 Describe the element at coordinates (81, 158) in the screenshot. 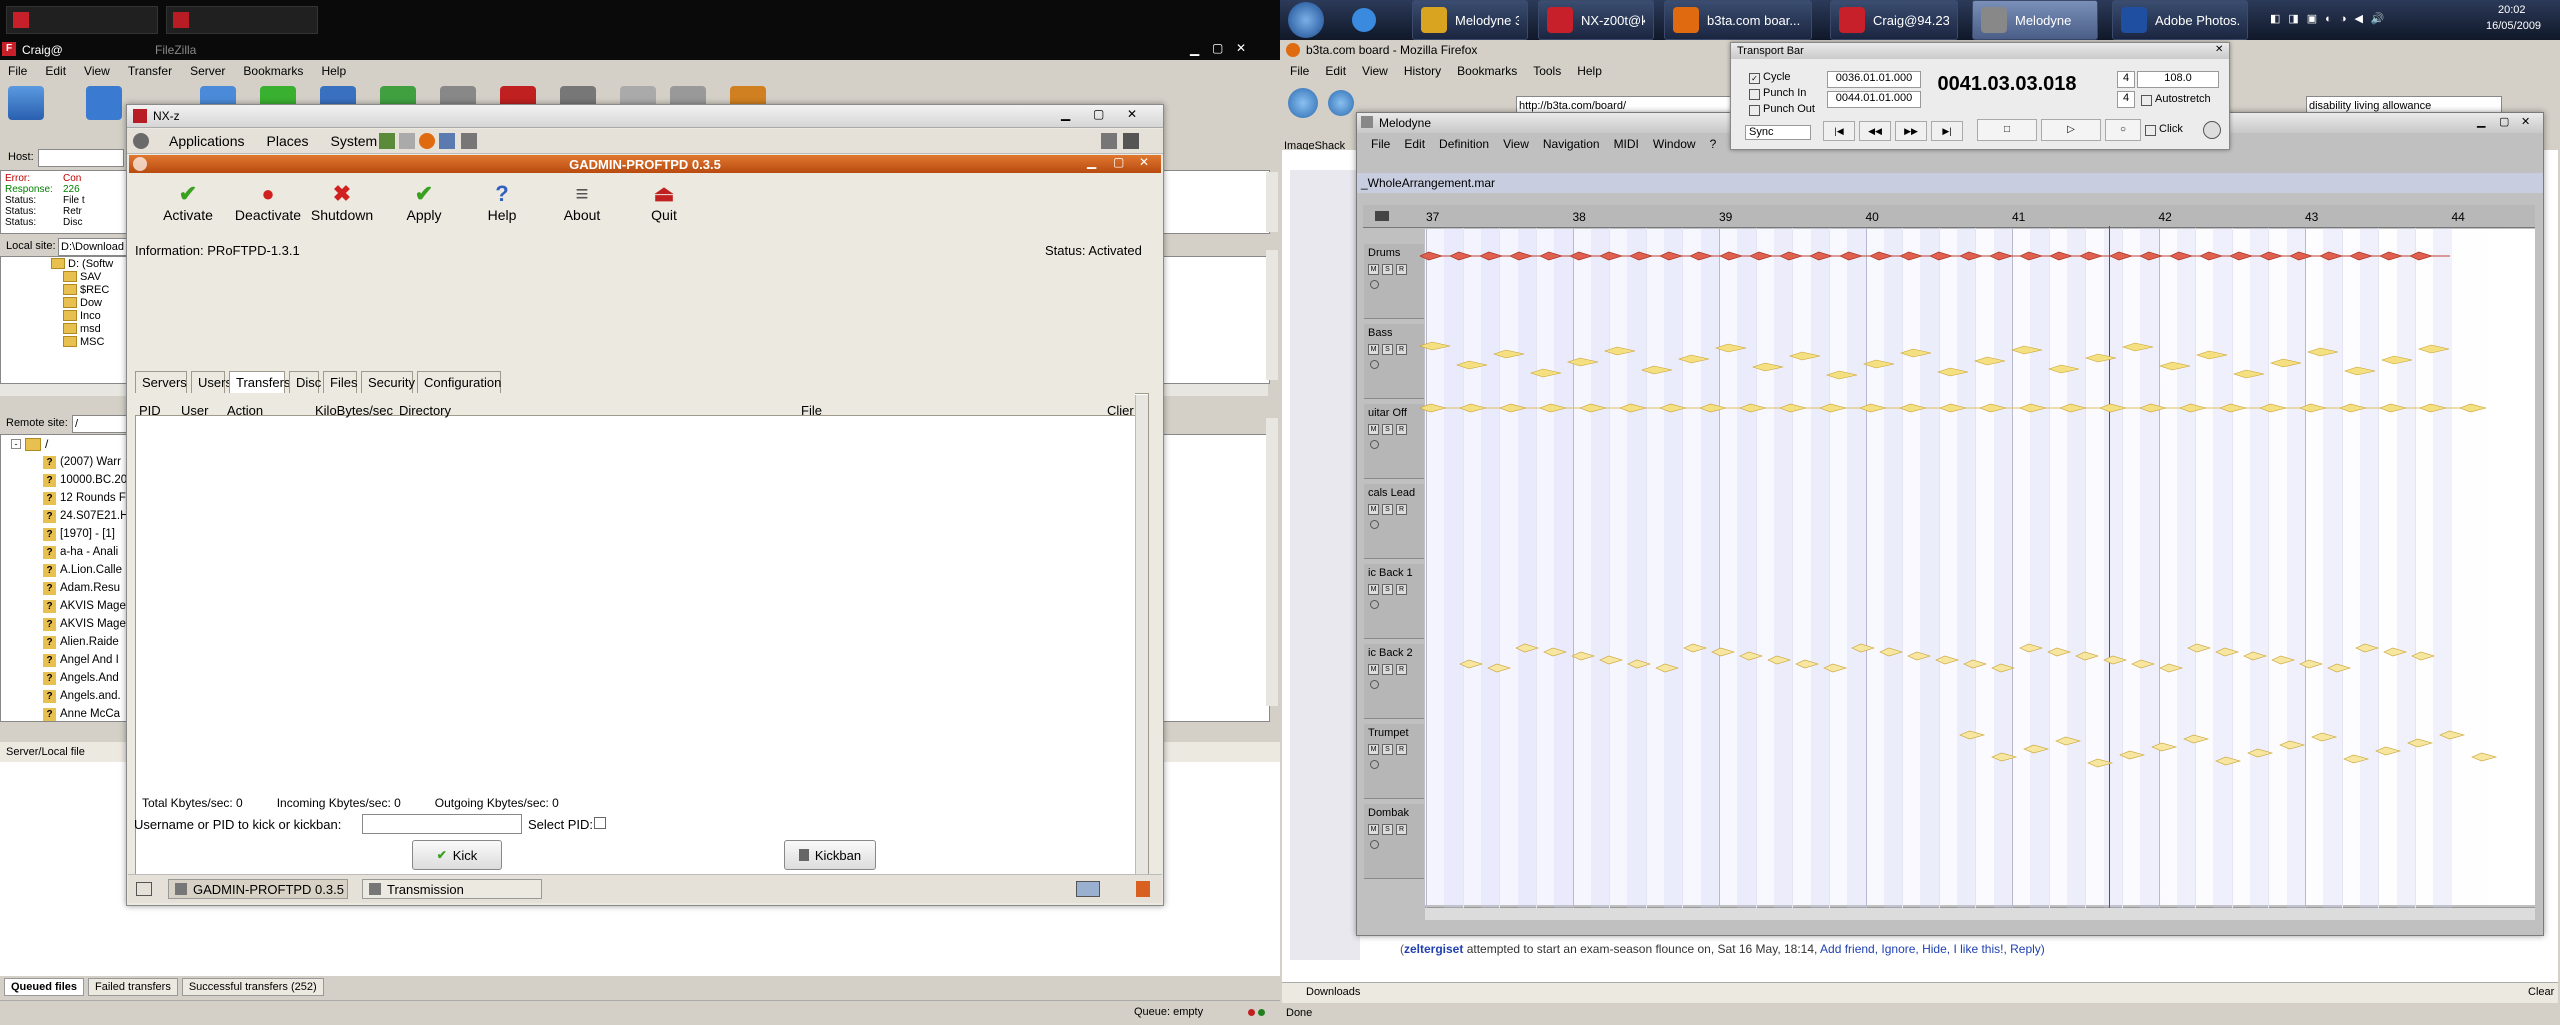

I see `host-input` at that location.